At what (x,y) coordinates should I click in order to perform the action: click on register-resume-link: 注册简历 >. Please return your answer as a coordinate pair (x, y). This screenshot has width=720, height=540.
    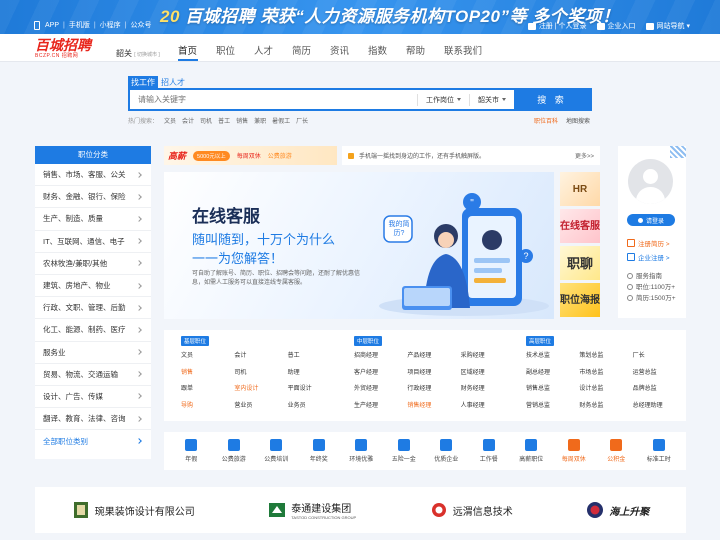
    Looking at the image, I should click on (648, 243).